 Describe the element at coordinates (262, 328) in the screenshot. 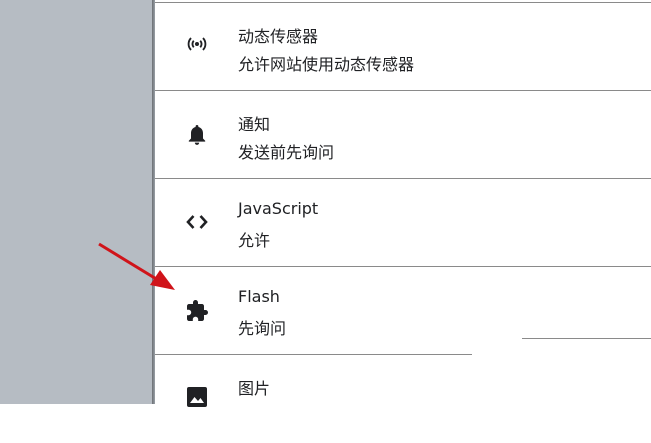

I see `setting-subtitle: 先询问` at that location.